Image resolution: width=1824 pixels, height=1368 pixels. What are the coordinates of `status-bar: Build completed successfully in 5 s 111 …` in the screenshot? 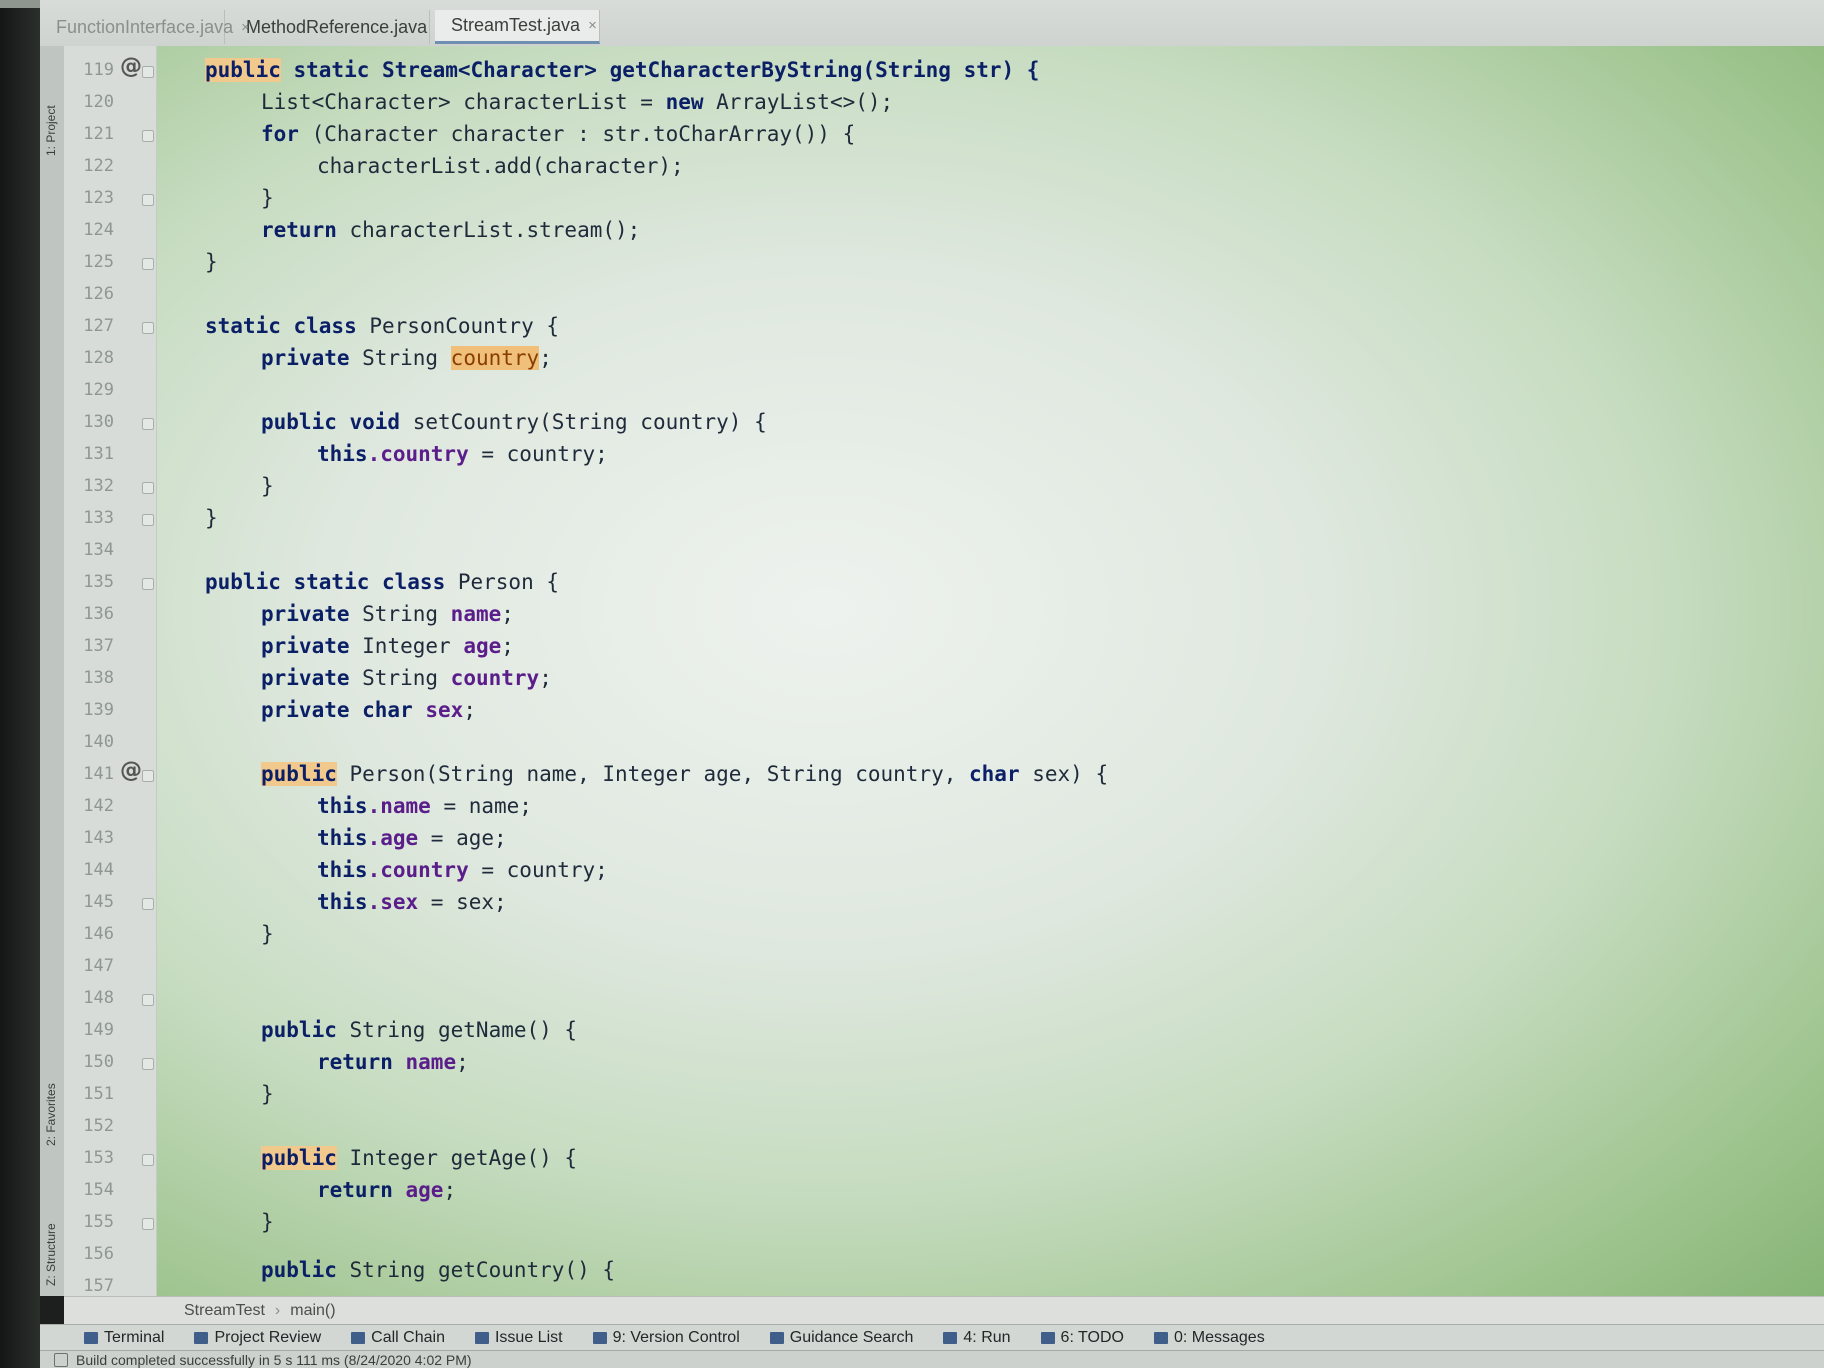 It's located at (932, 1359).